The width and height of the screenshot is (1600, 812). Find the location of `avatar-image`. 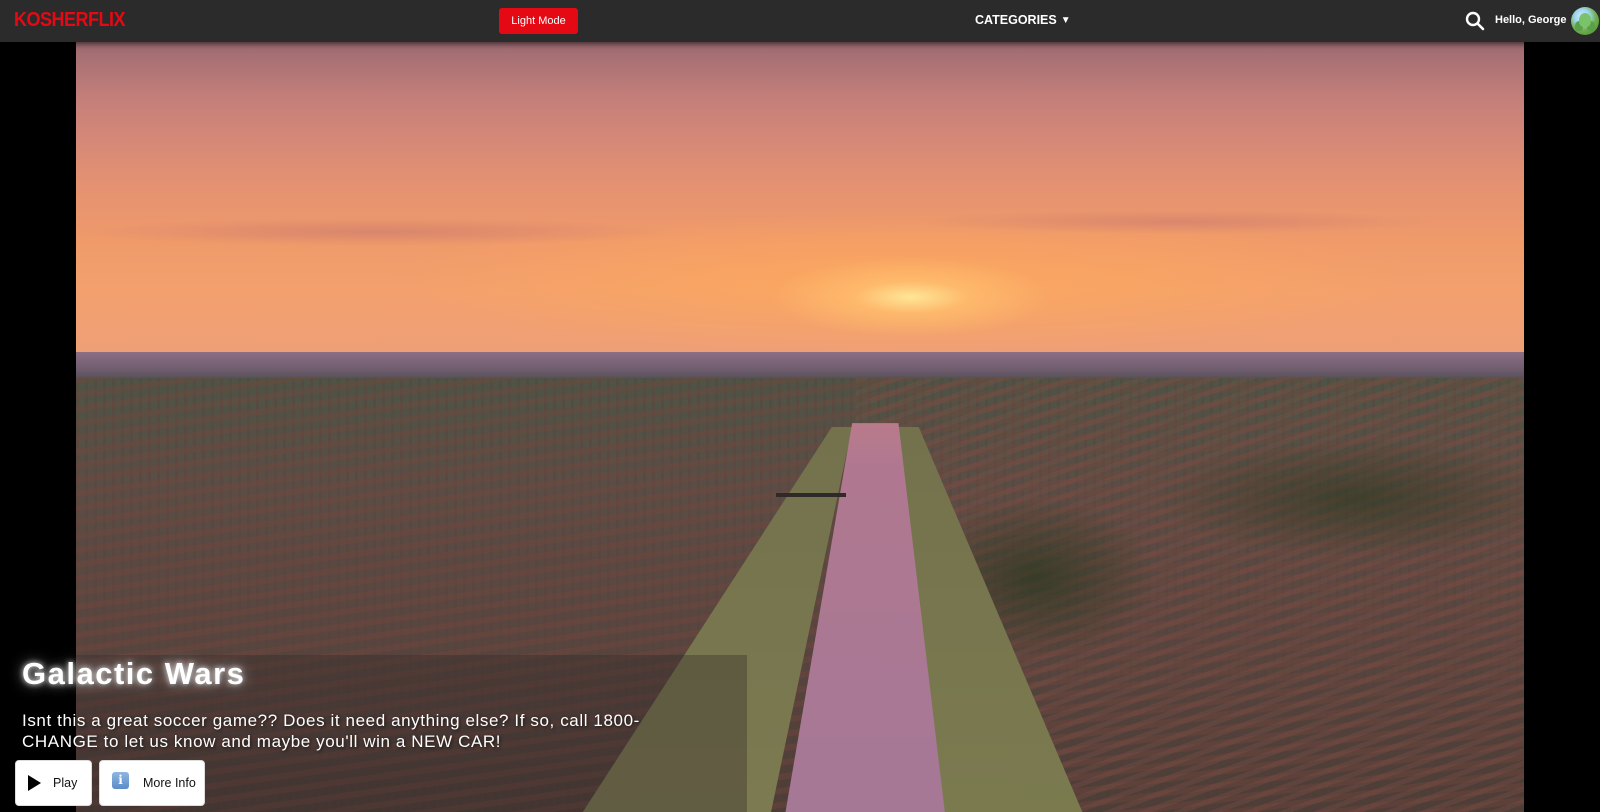

avatar-image is located at coordinates (1585, 20).